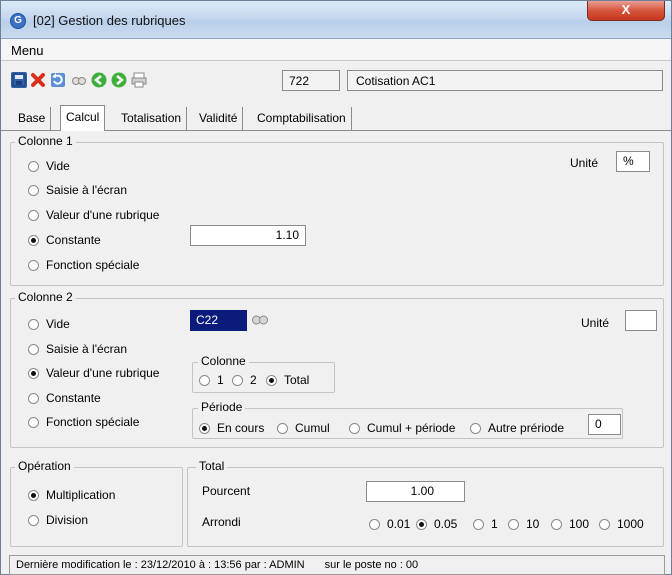 The height and width of the screenshot is (575, 672). What do you see at coordinates (93, 373) in the screenshot?
I see `colonne2-option-valeur: Valeur d'une rubrique` at bounding box center [93, 373].